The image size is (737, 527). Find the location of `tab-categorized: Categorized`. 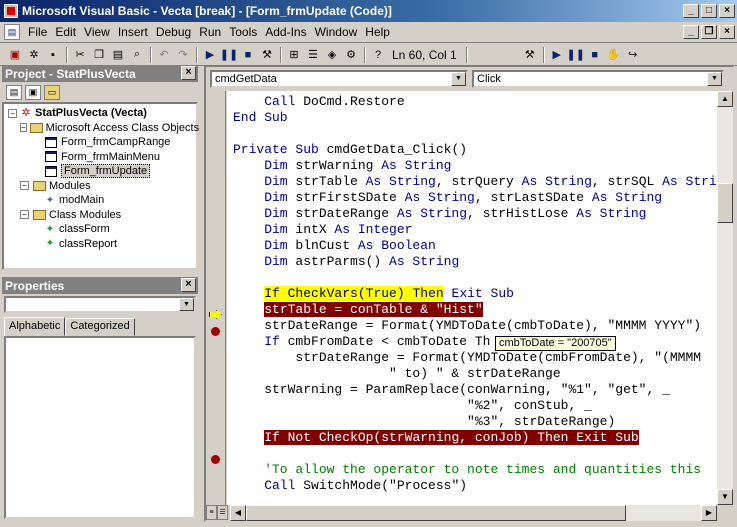

tab-categorized: Categorized is located at coordinates (100, 327).